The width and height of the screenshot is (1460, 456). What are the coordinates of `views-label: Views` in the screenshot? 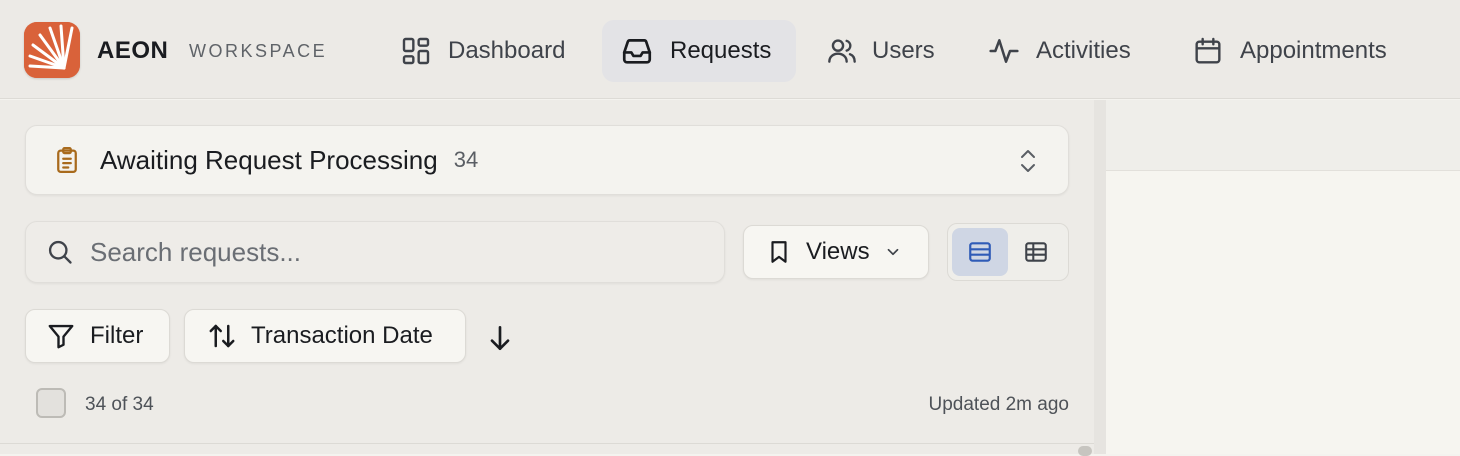 It's located at (838, 251).